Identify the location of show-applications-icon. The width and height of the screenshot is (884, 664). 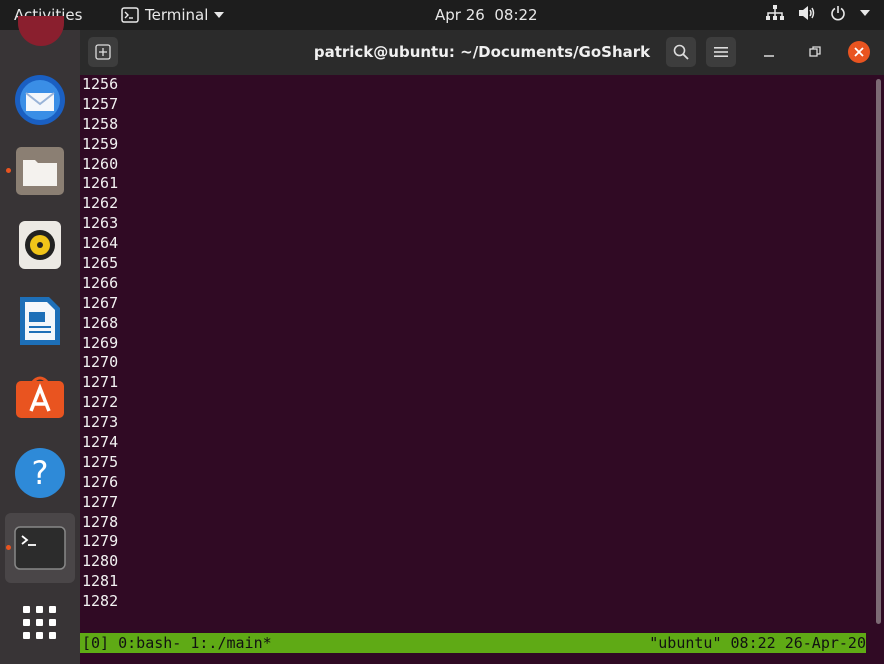
(40, 623).